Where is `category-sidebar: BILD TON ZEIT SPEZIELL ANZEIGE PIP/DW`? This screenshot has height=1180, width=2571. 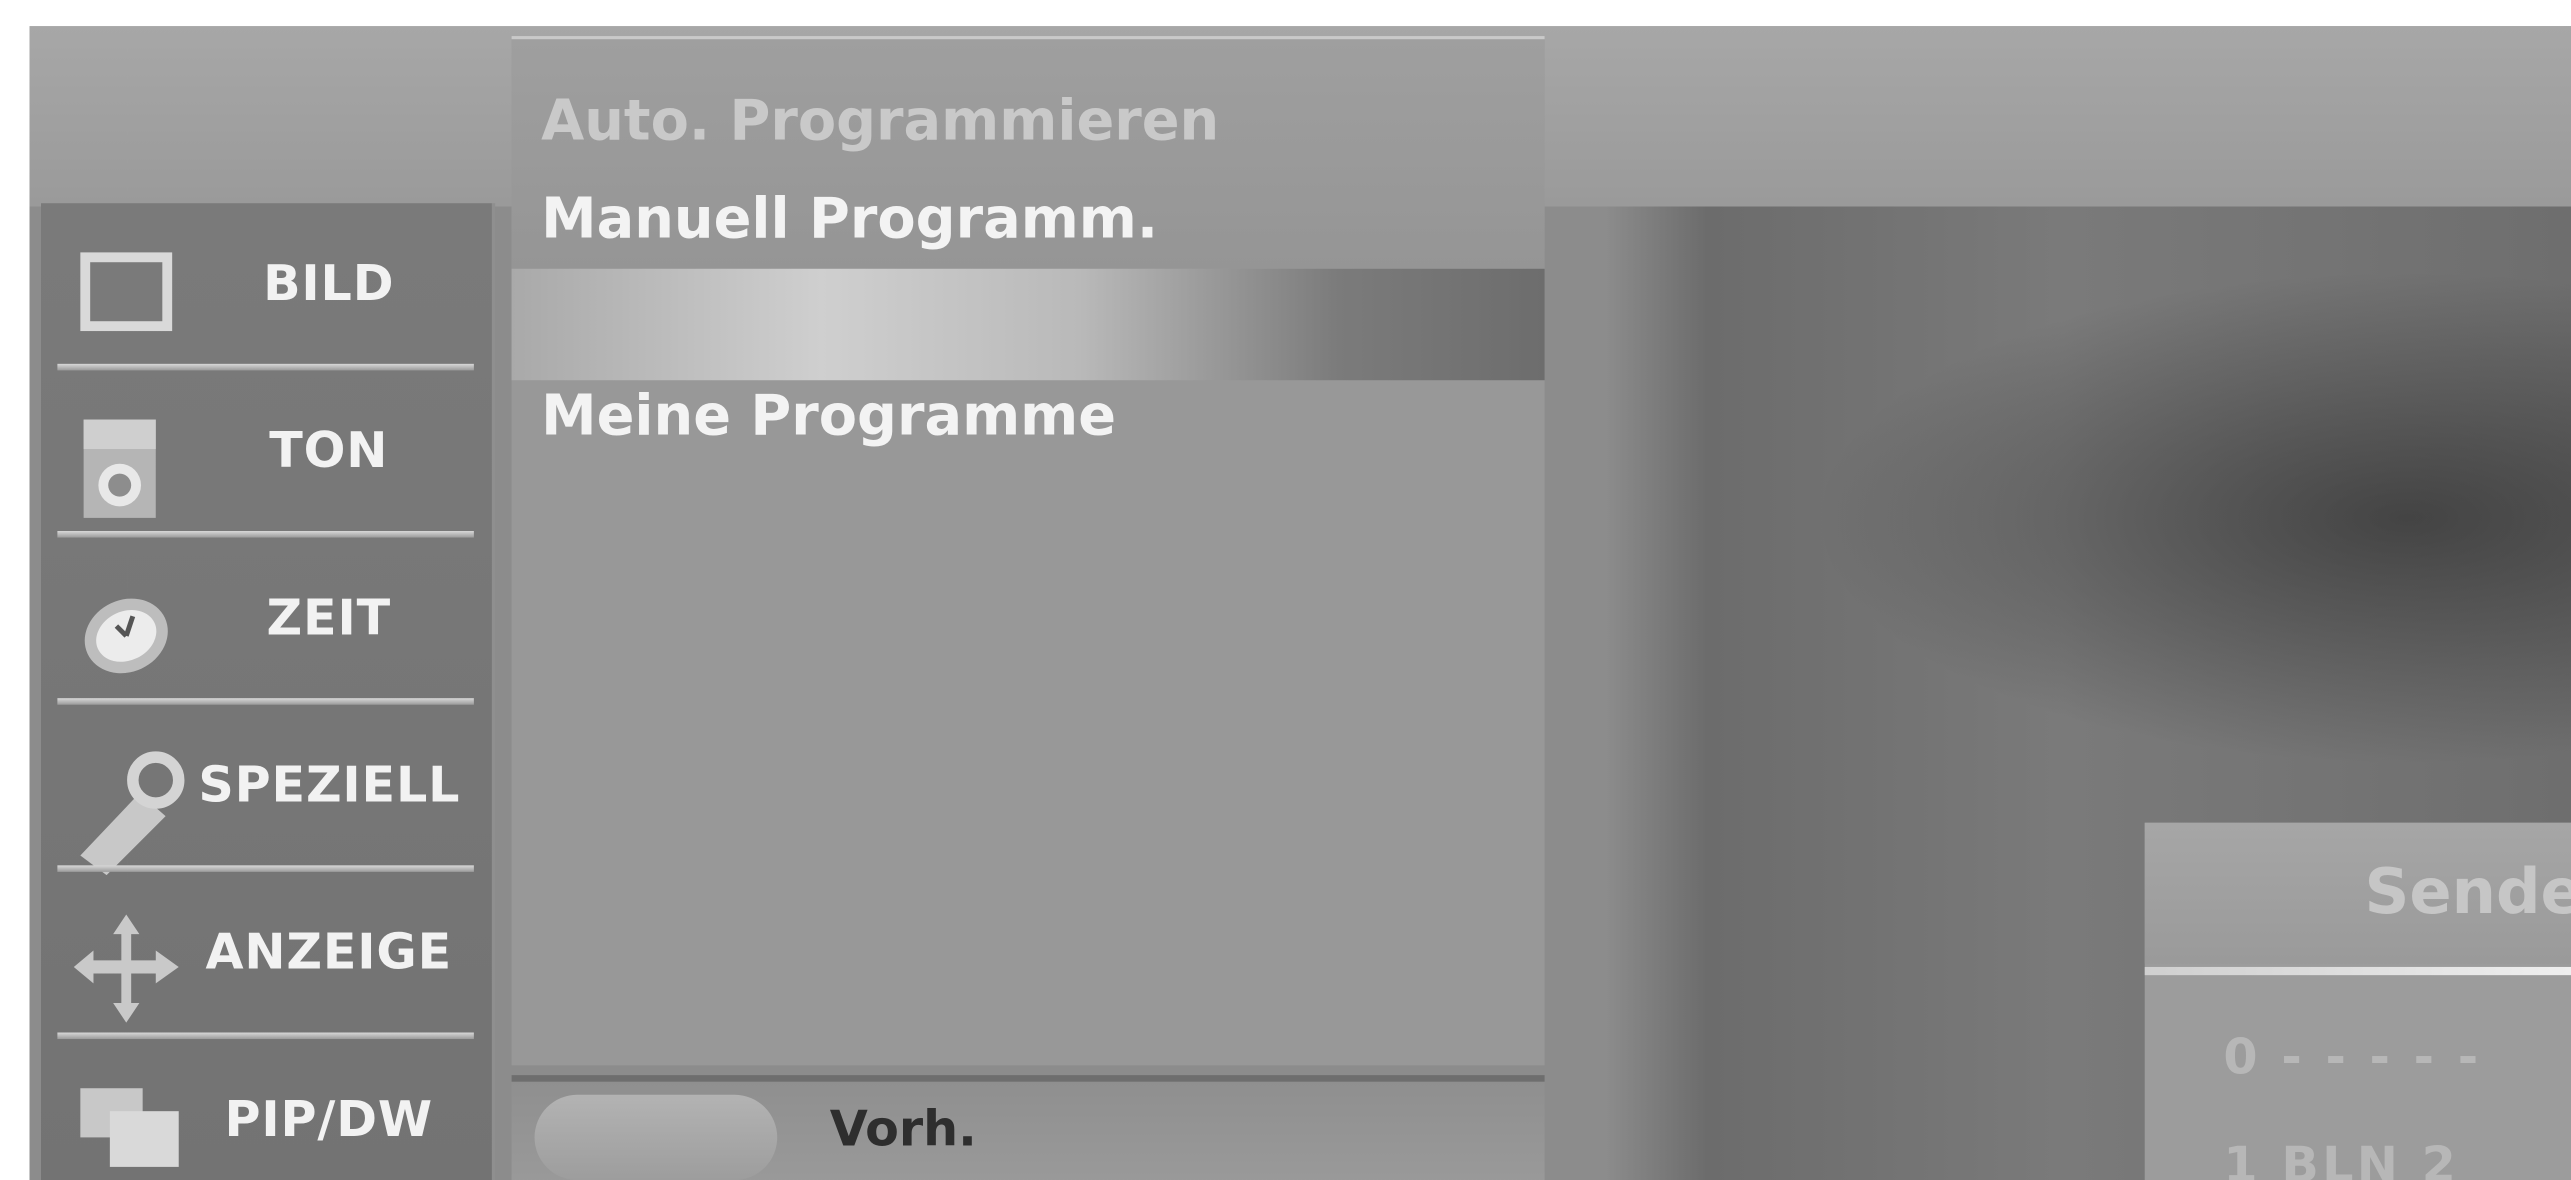
category-sidebar: BILD TON ZEIT SPEZIELL ANZEIGE PIP/DW is located at coordinates (268, 691).